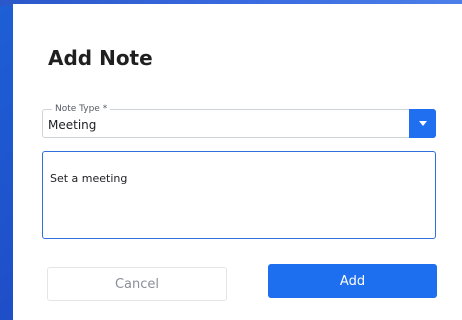 Image resolution: width=462 pixels, height=320 pixels. I want to click on note-type-label: Note Type *, so click(81, 109).